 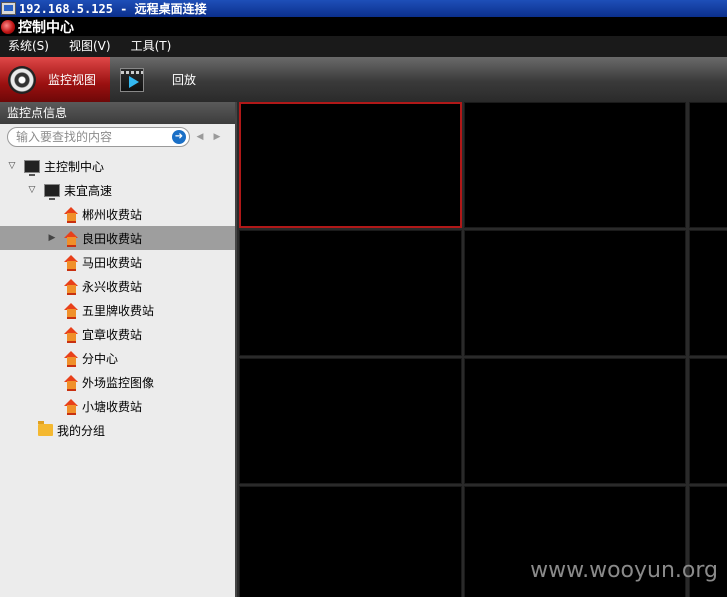 What do you see at coordinates (117, 166) in the screenshot?
I see `tree-item: ▽ 主控制中心` at bounding box center [117, 166].